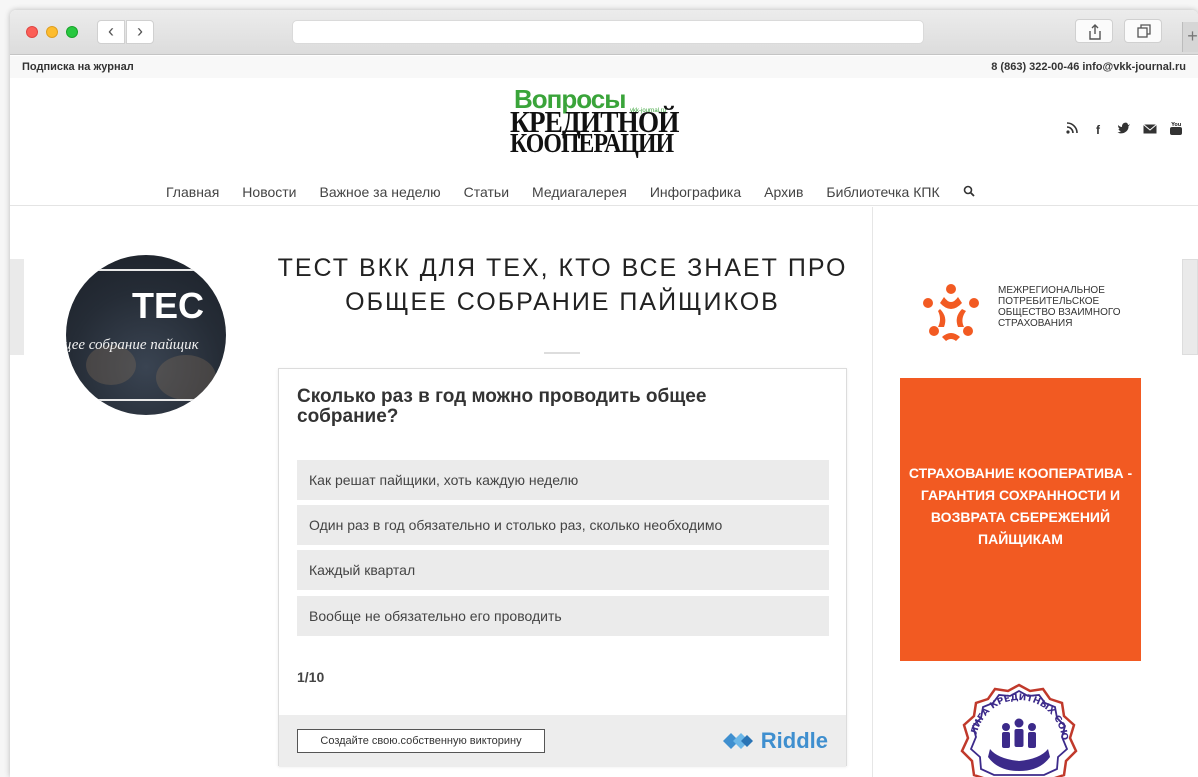  I want to click on svg-text: You, so click(1176, 125).